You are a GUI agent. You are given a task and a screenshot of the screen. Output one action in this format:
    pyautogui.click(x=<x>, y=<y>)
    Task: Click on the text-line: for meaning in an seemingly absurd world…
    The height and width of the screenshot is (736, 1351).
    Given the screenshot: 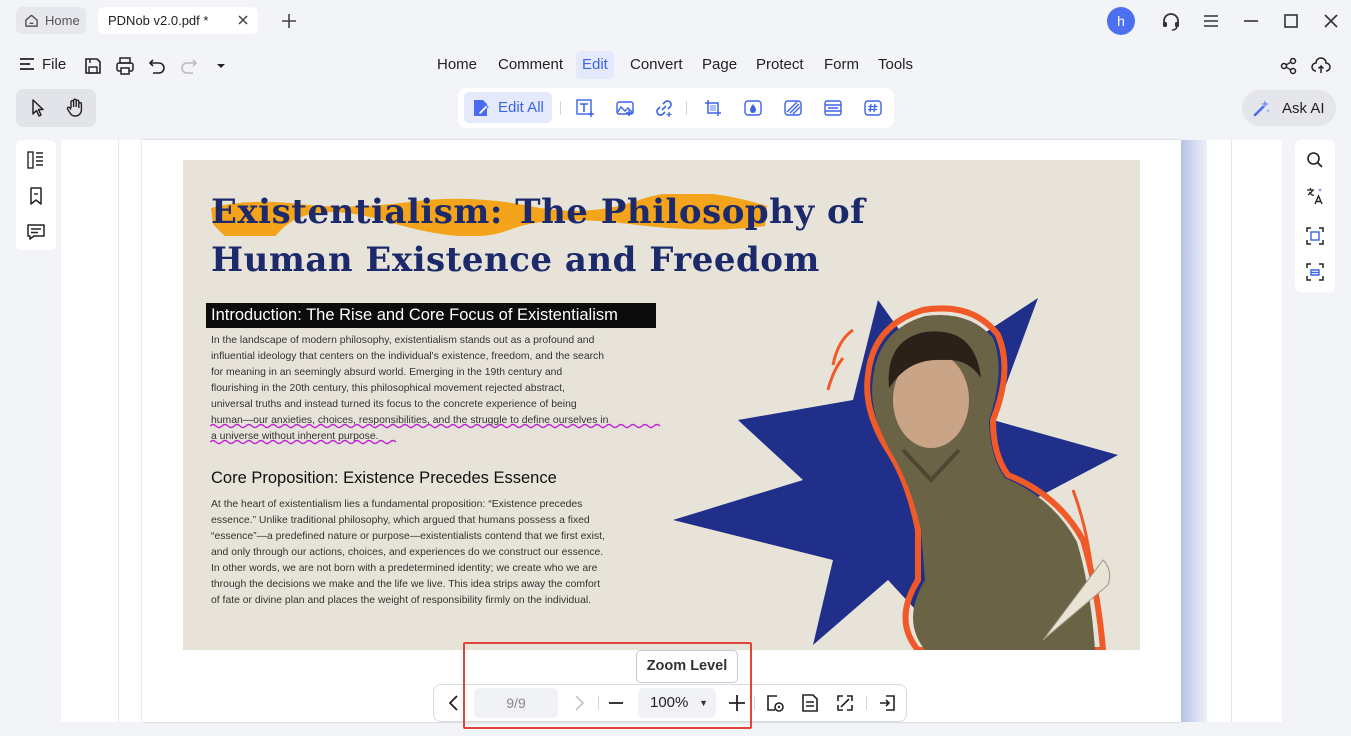 What is the action you would take?
    pyautogui.click(x=387, y=372)
    